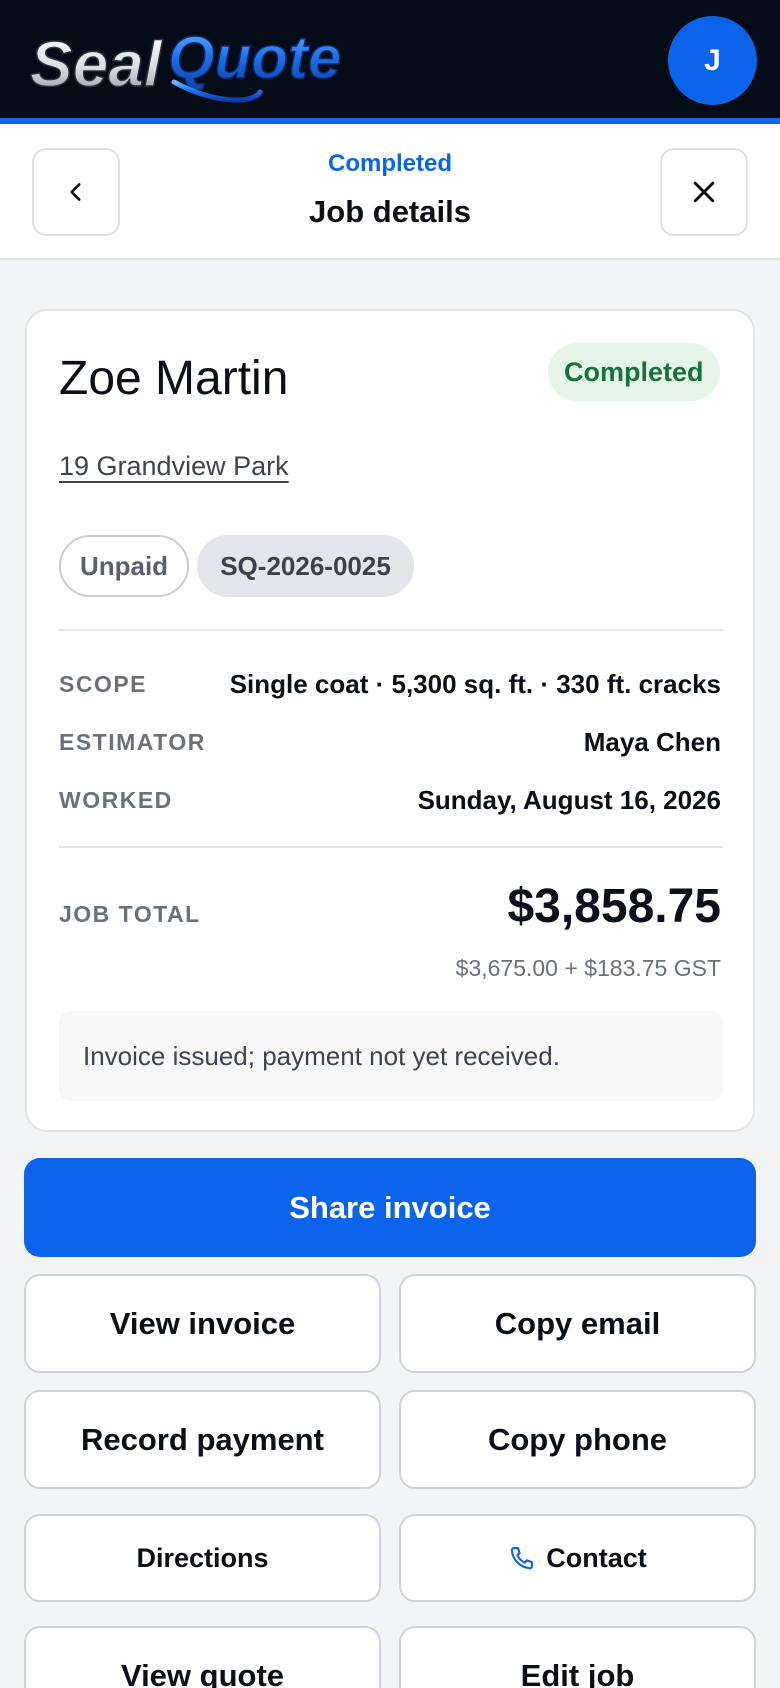  What do you see at coordinates (96, 64) in the screenshot?
I see `logo-text-seal: Seal` at bounding box center [96, 64].